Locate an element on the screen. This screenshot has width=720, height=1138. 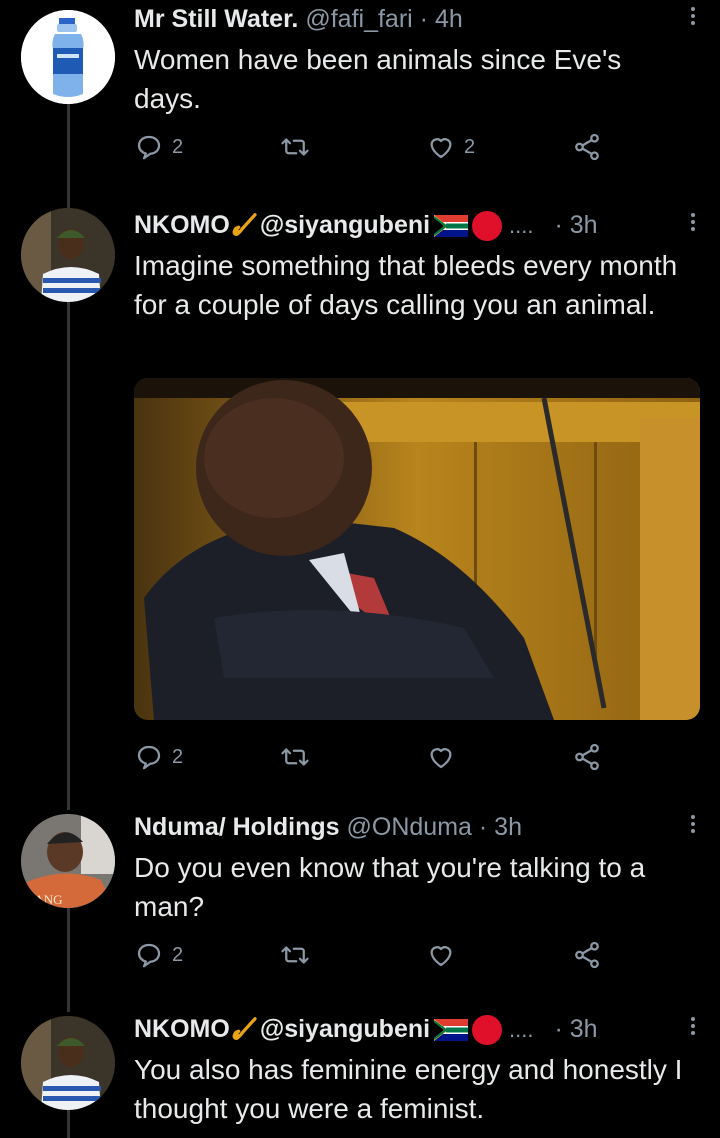
author-name: Nduma/ Holdings is located at coordinates (237, 827).